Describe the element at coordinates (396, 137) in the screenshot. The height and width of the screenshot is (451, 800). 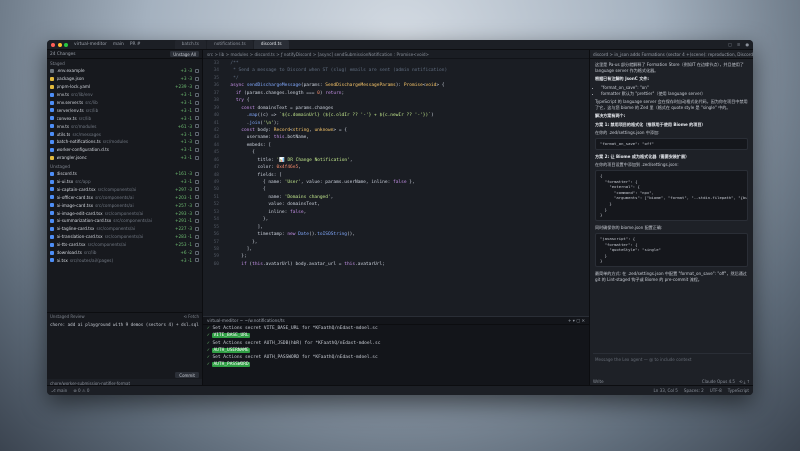
I see `code-line: 43 username: this.botName,` at that location.